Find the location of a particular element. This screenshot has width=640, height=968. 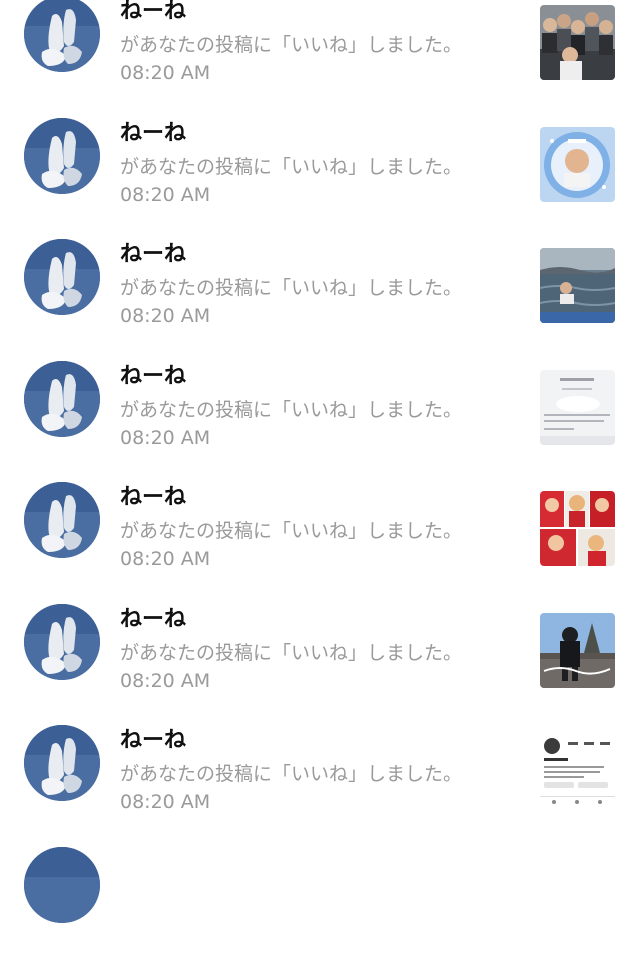

notification-item is located at coordinates (320, 907).